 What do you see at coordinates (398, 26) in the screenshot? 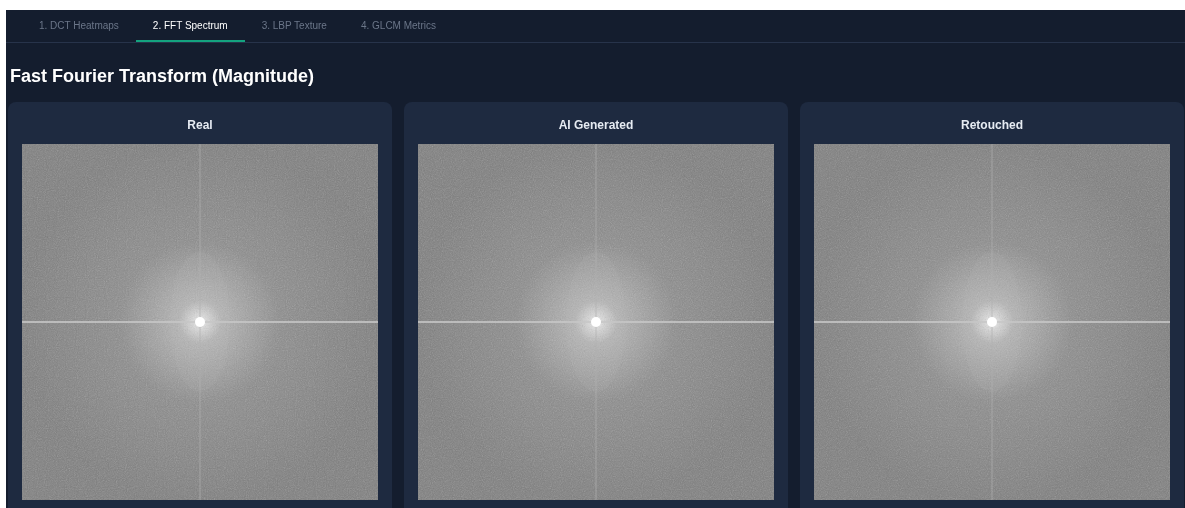
I see `tab: 4. GLCM Metrics` at bounding box center [398, 26].